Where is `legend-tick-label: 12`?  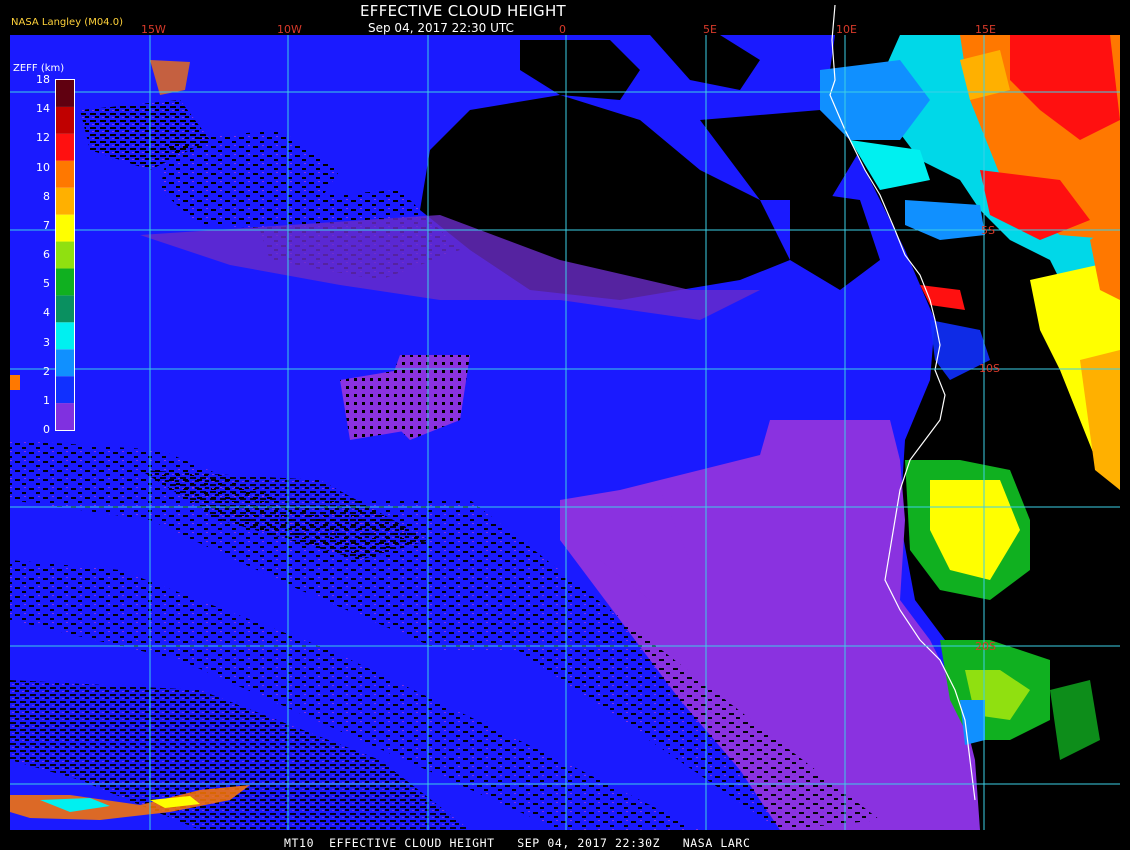 legend-tick-label: 12 is located at coordinates (43, 138).